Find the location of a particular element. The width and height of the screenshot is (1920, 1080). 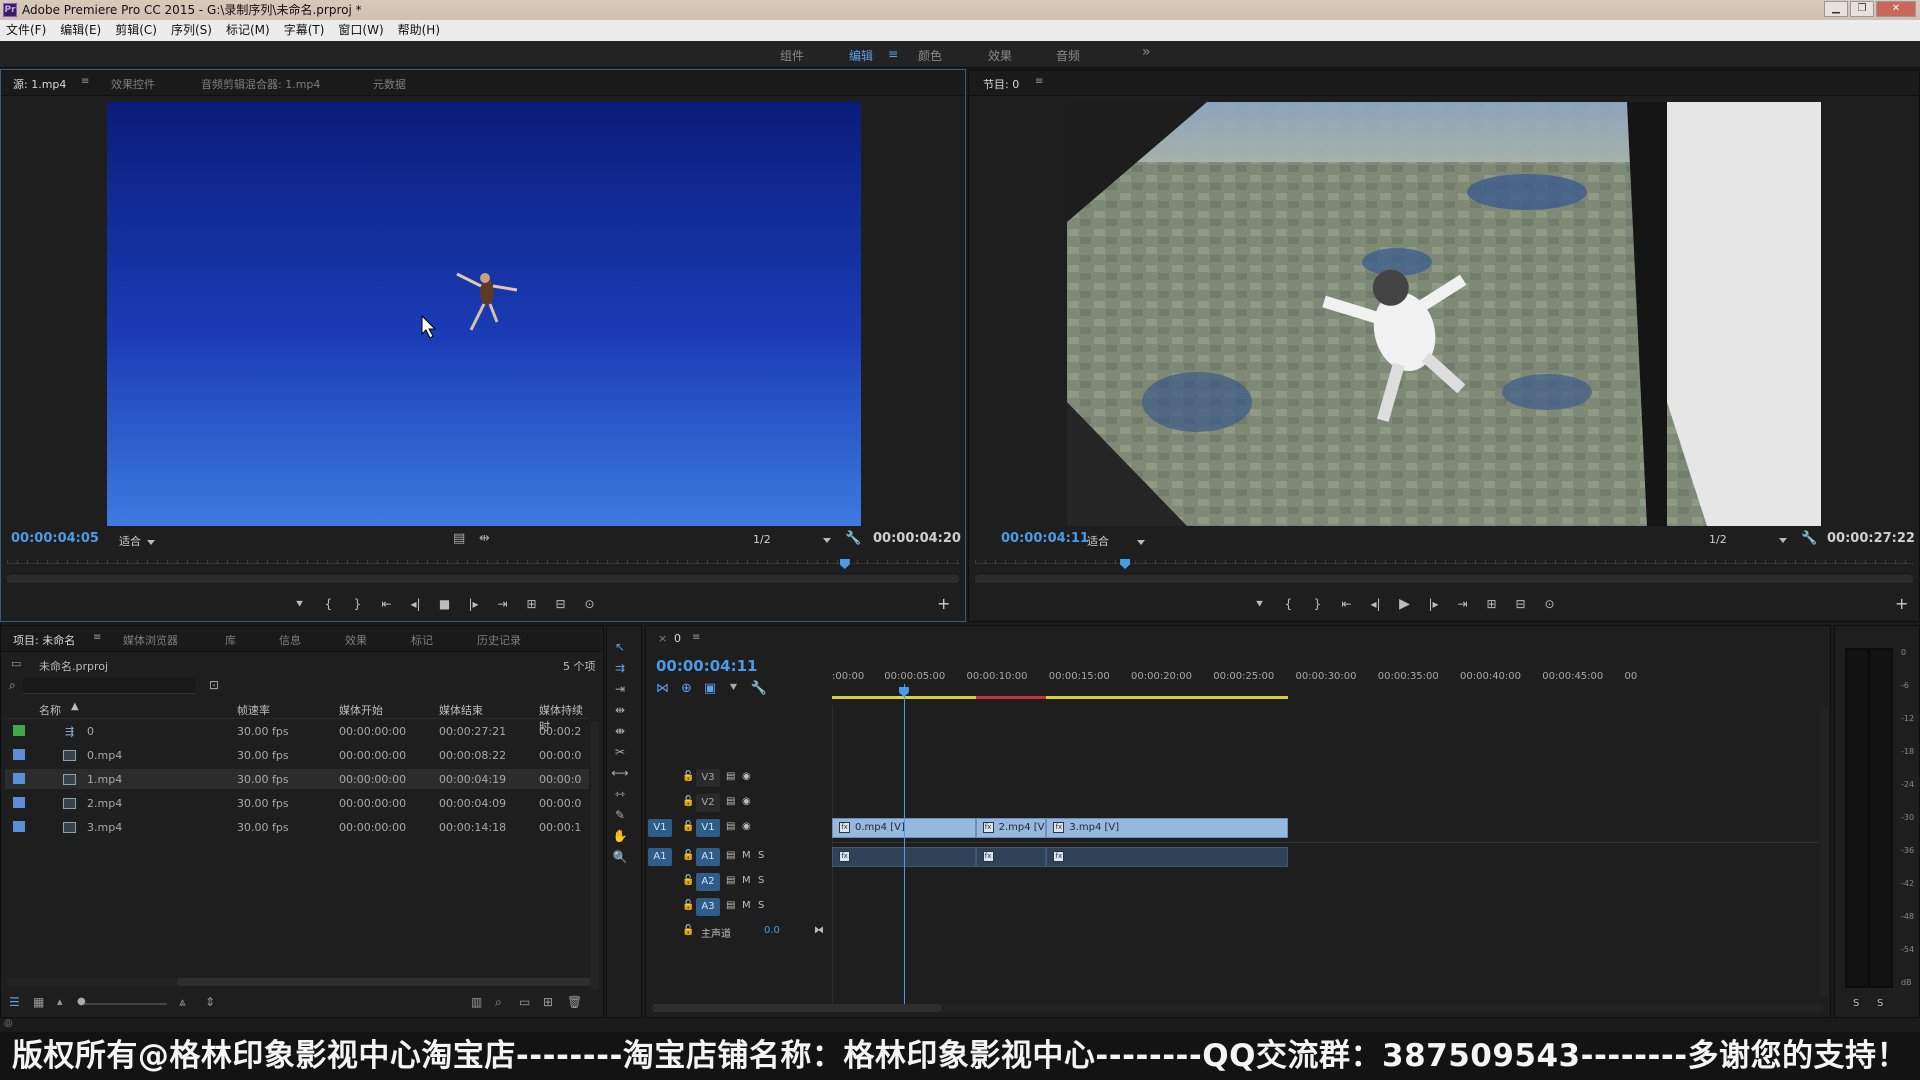

workspace-color: 颜色 is located at coordinates (930, 55).